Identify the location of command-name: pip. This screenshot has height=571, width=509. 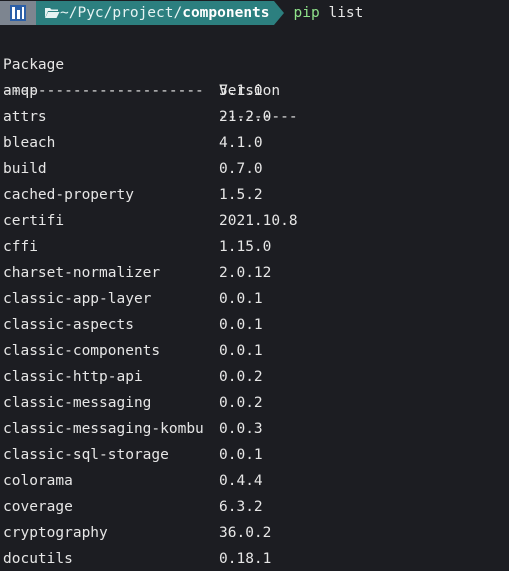
(306, 13).